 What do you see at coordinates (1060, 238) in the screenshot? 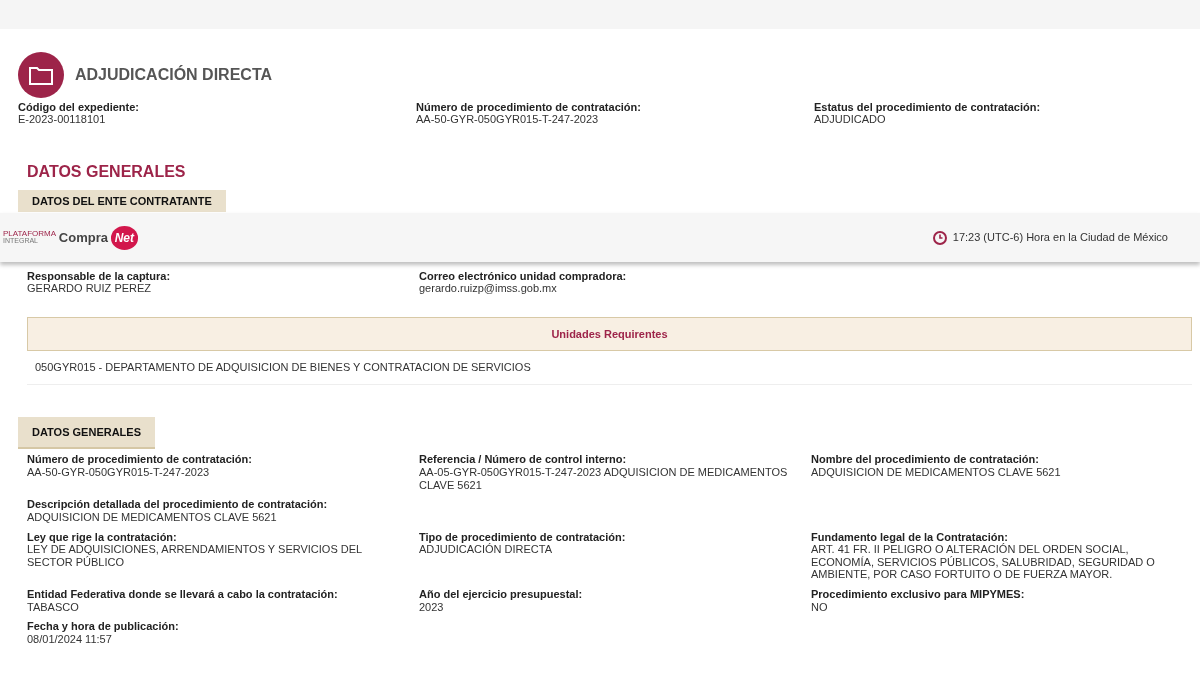
I see `clock-text: 17:23 (UTC-6) Hora en la Ciudad de México` at bounding box center [1060, 238].